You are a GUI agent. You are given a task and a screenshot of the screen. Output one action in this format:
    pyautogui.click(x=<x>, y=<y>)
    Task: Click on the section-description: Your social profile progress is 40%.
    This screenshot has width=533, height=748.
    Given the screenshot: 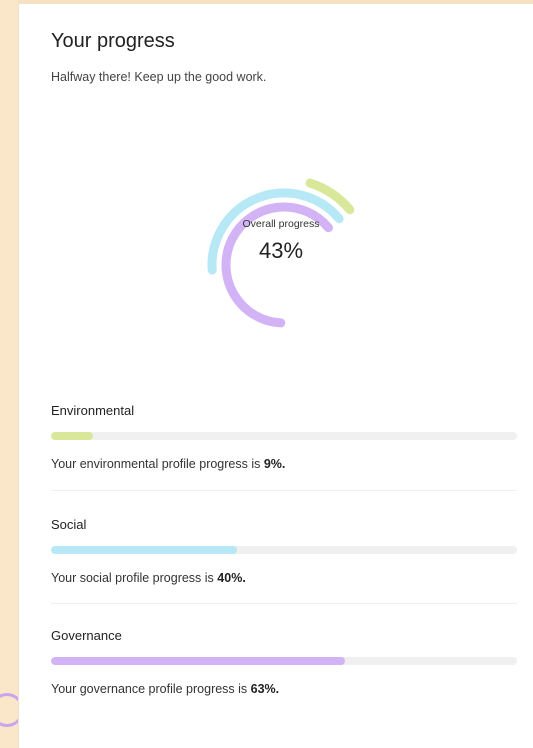 What is the action you would take?
    pyautogui.click(x=284, y=578)
    